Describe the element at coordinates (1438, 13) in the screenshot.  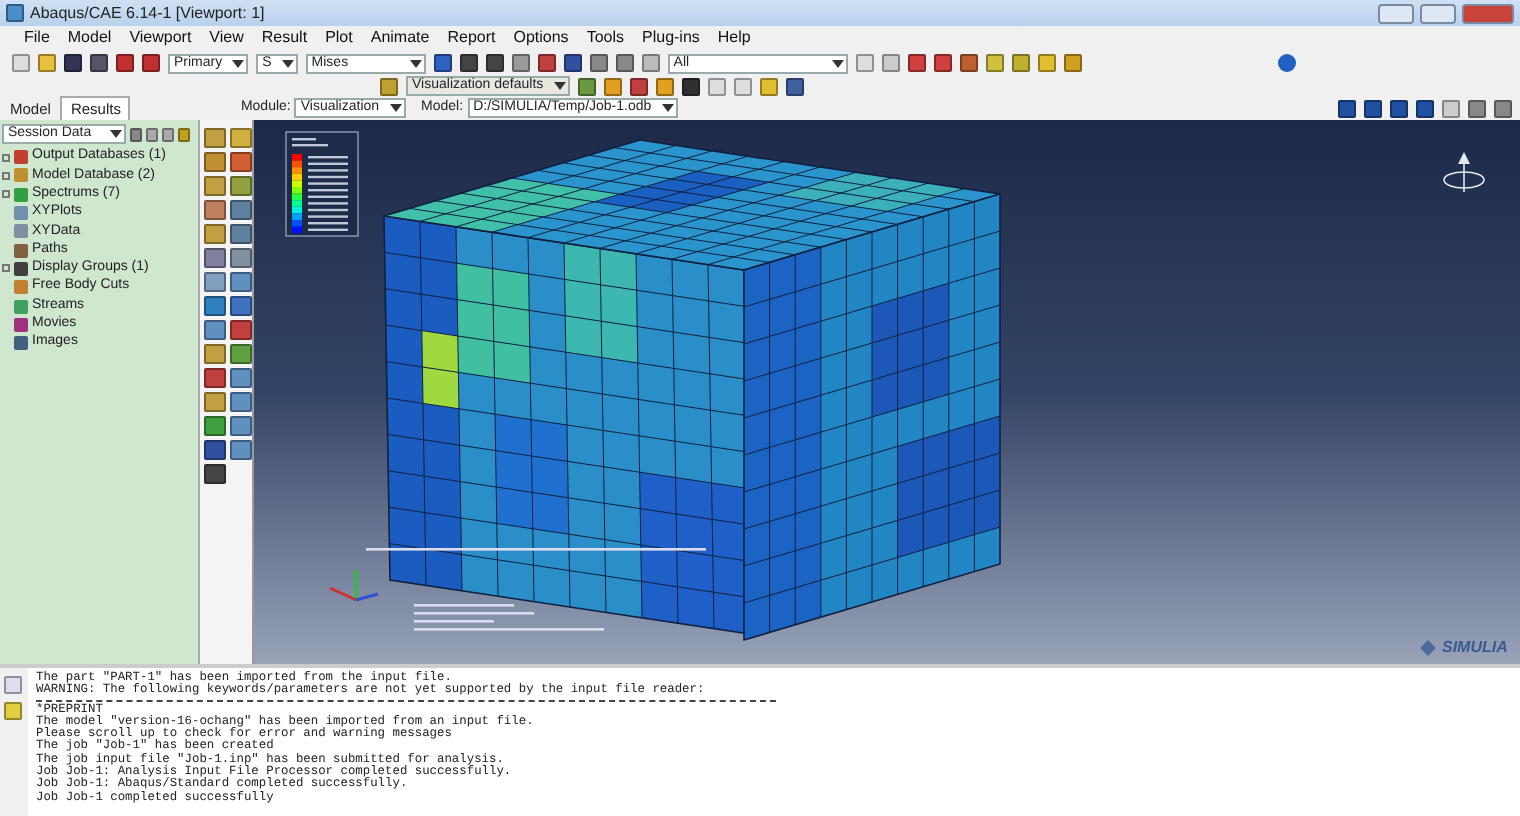
I see `maximize-button` at that location.